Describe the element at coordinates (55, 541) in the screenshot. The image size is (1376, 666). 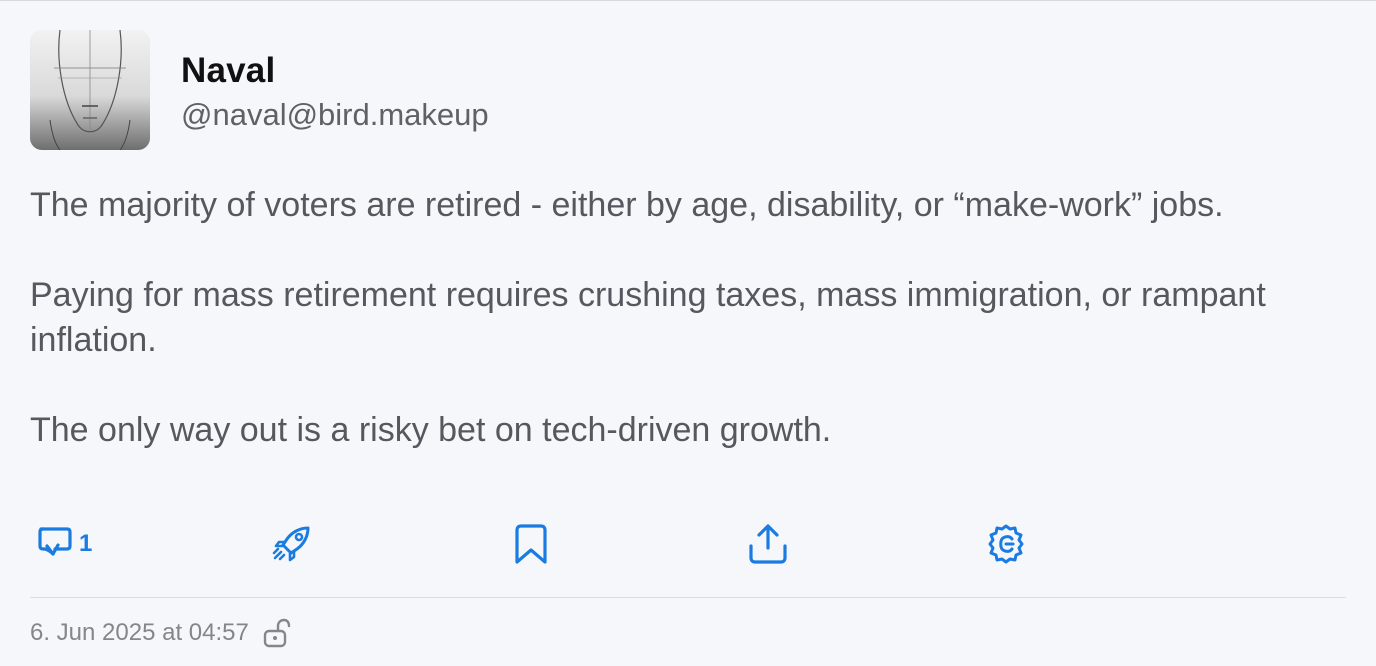
I see `reply-icon` at that location.